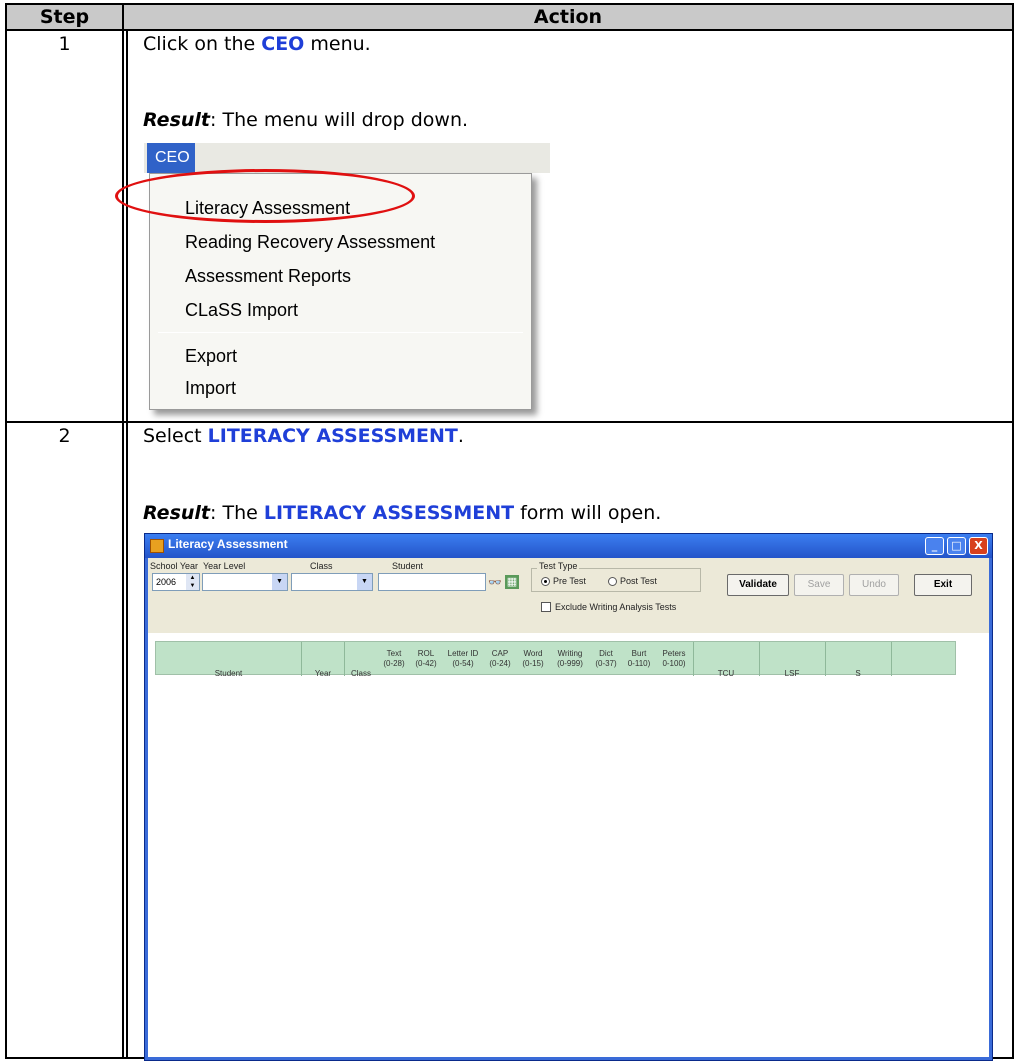 The width and height of the screenshot is (1017, 1061). What do you see at coordinates (545, 581) in the screenshot?
I see `pre-test-radio` at bounding box center [545, 581].